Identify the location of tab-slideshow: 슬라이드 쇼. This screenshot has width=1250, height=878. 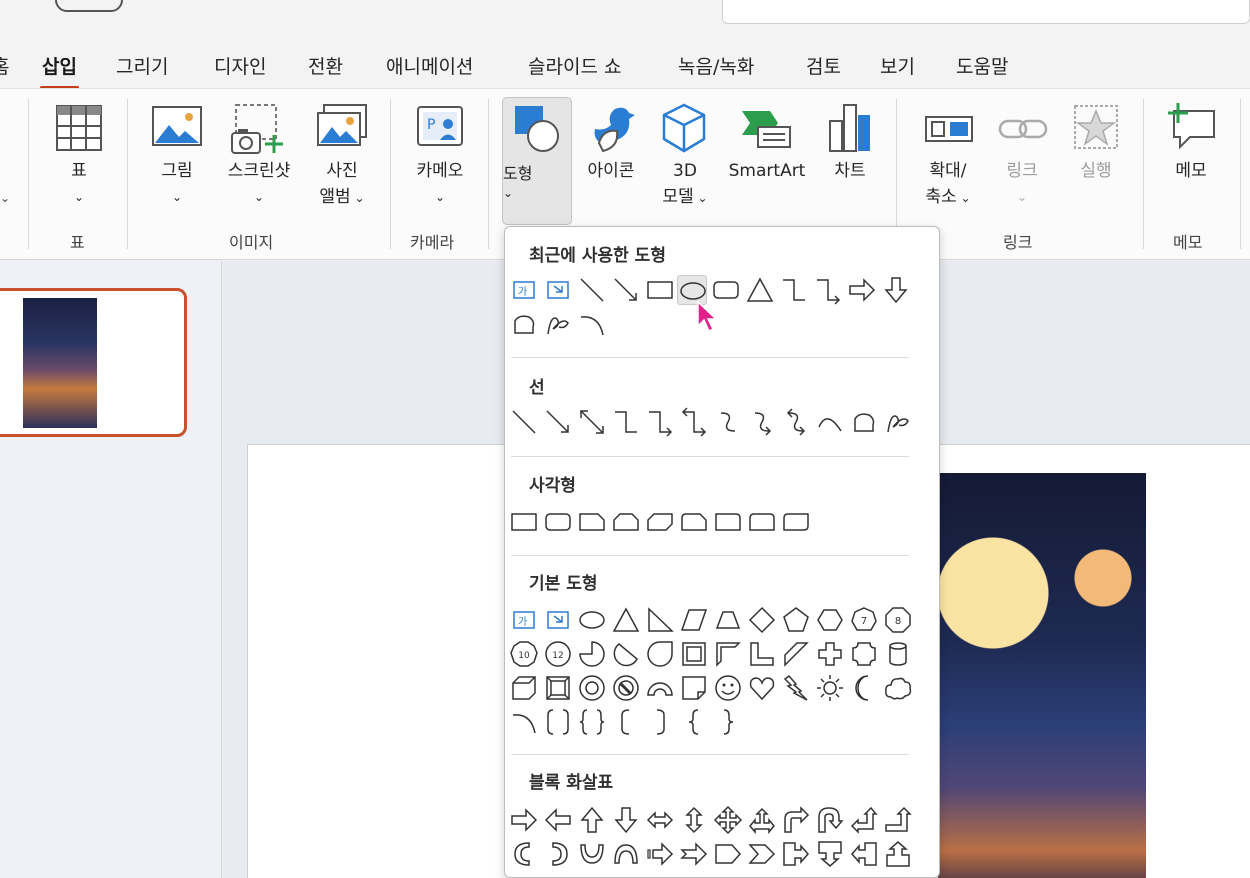
(574, 65).